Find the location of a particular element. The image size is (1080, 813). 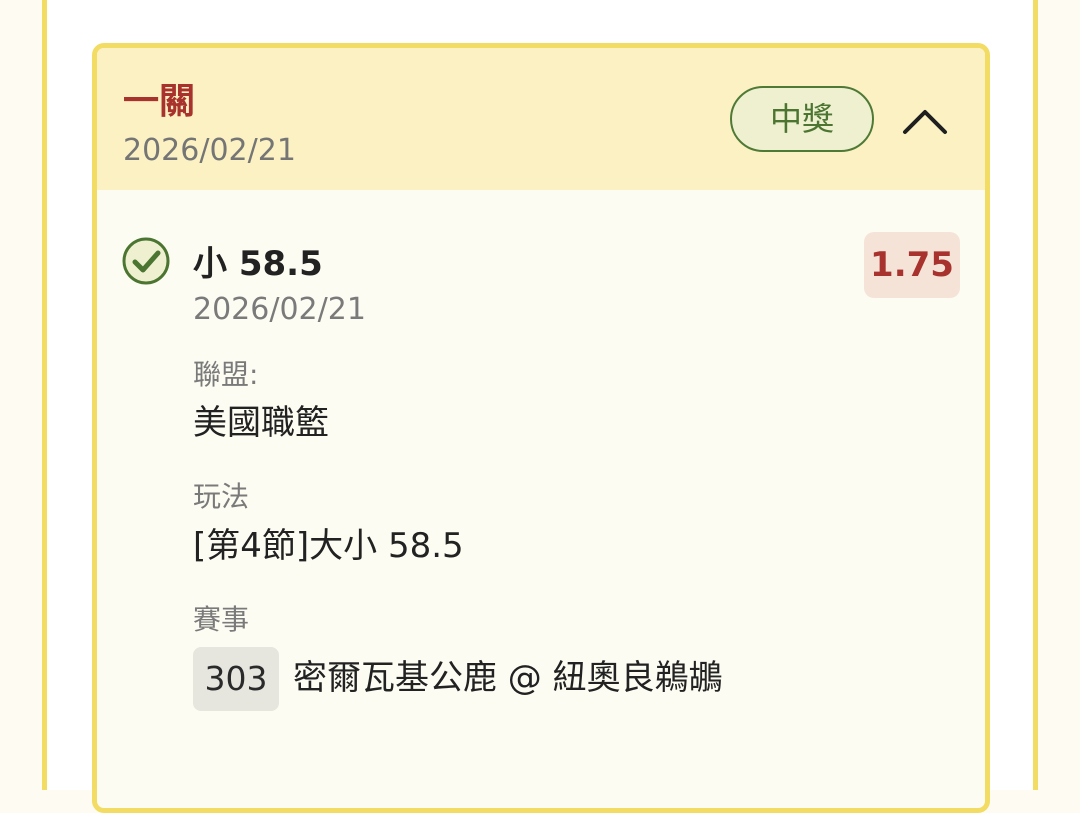

win-status-badge: 中獎 is located at coordinates (802, 119).